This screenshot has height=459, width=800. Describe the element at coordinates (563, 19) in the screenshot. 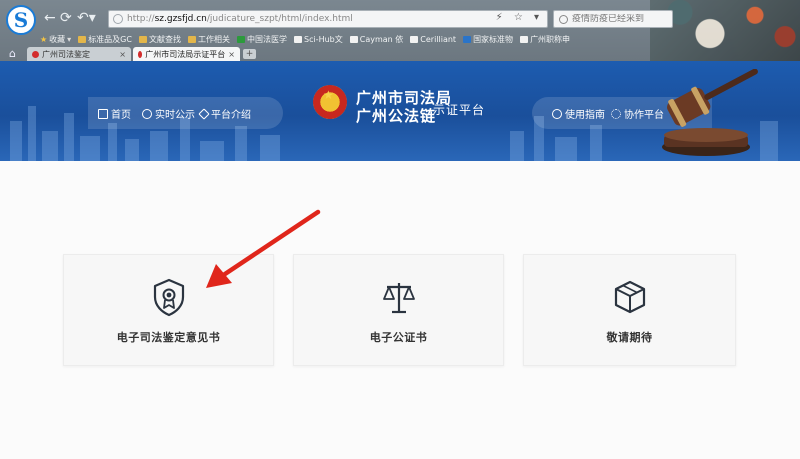

I see `search-icon` at that location.